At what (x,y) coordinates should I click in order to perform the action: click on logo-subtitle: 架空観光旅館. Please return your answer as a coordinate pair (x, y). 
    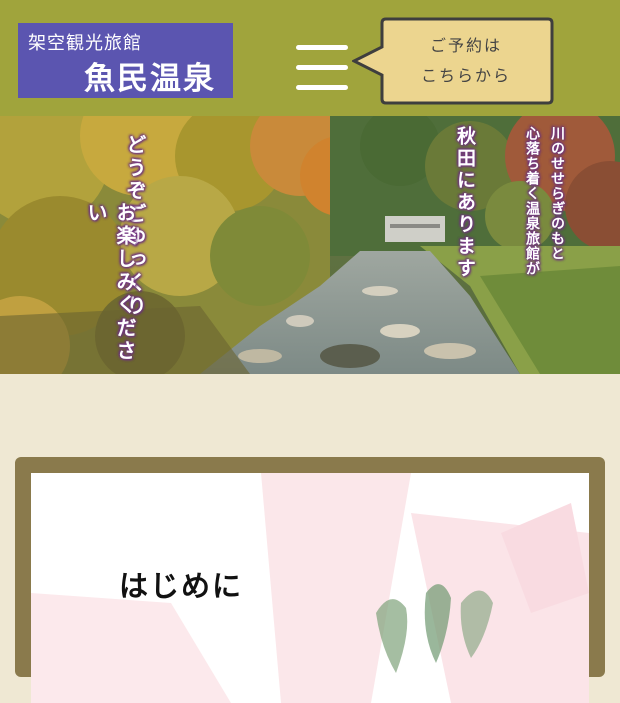
    Looking at the image, I should click on (85, 43).